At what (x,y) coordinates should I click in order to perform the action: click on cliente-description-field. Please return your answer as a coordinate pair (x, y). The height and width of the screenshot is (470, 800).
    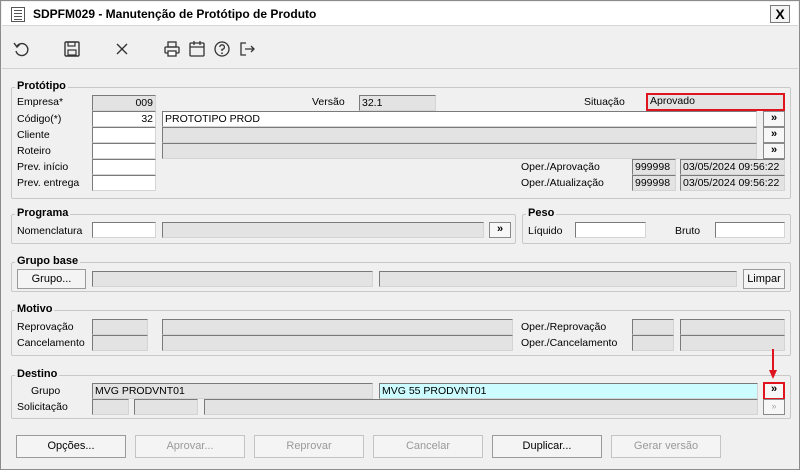
    Looking at the image, I should click on (459, 135).